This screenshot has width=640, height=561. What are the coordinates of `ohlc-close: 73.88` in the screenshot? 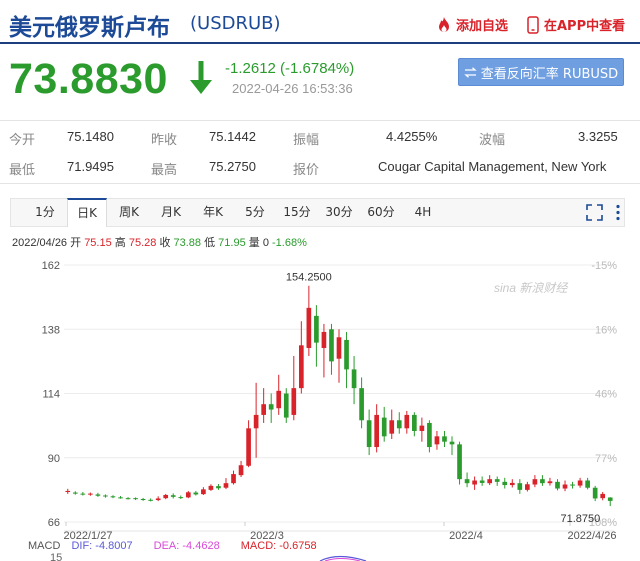 It's located at (187, 243).